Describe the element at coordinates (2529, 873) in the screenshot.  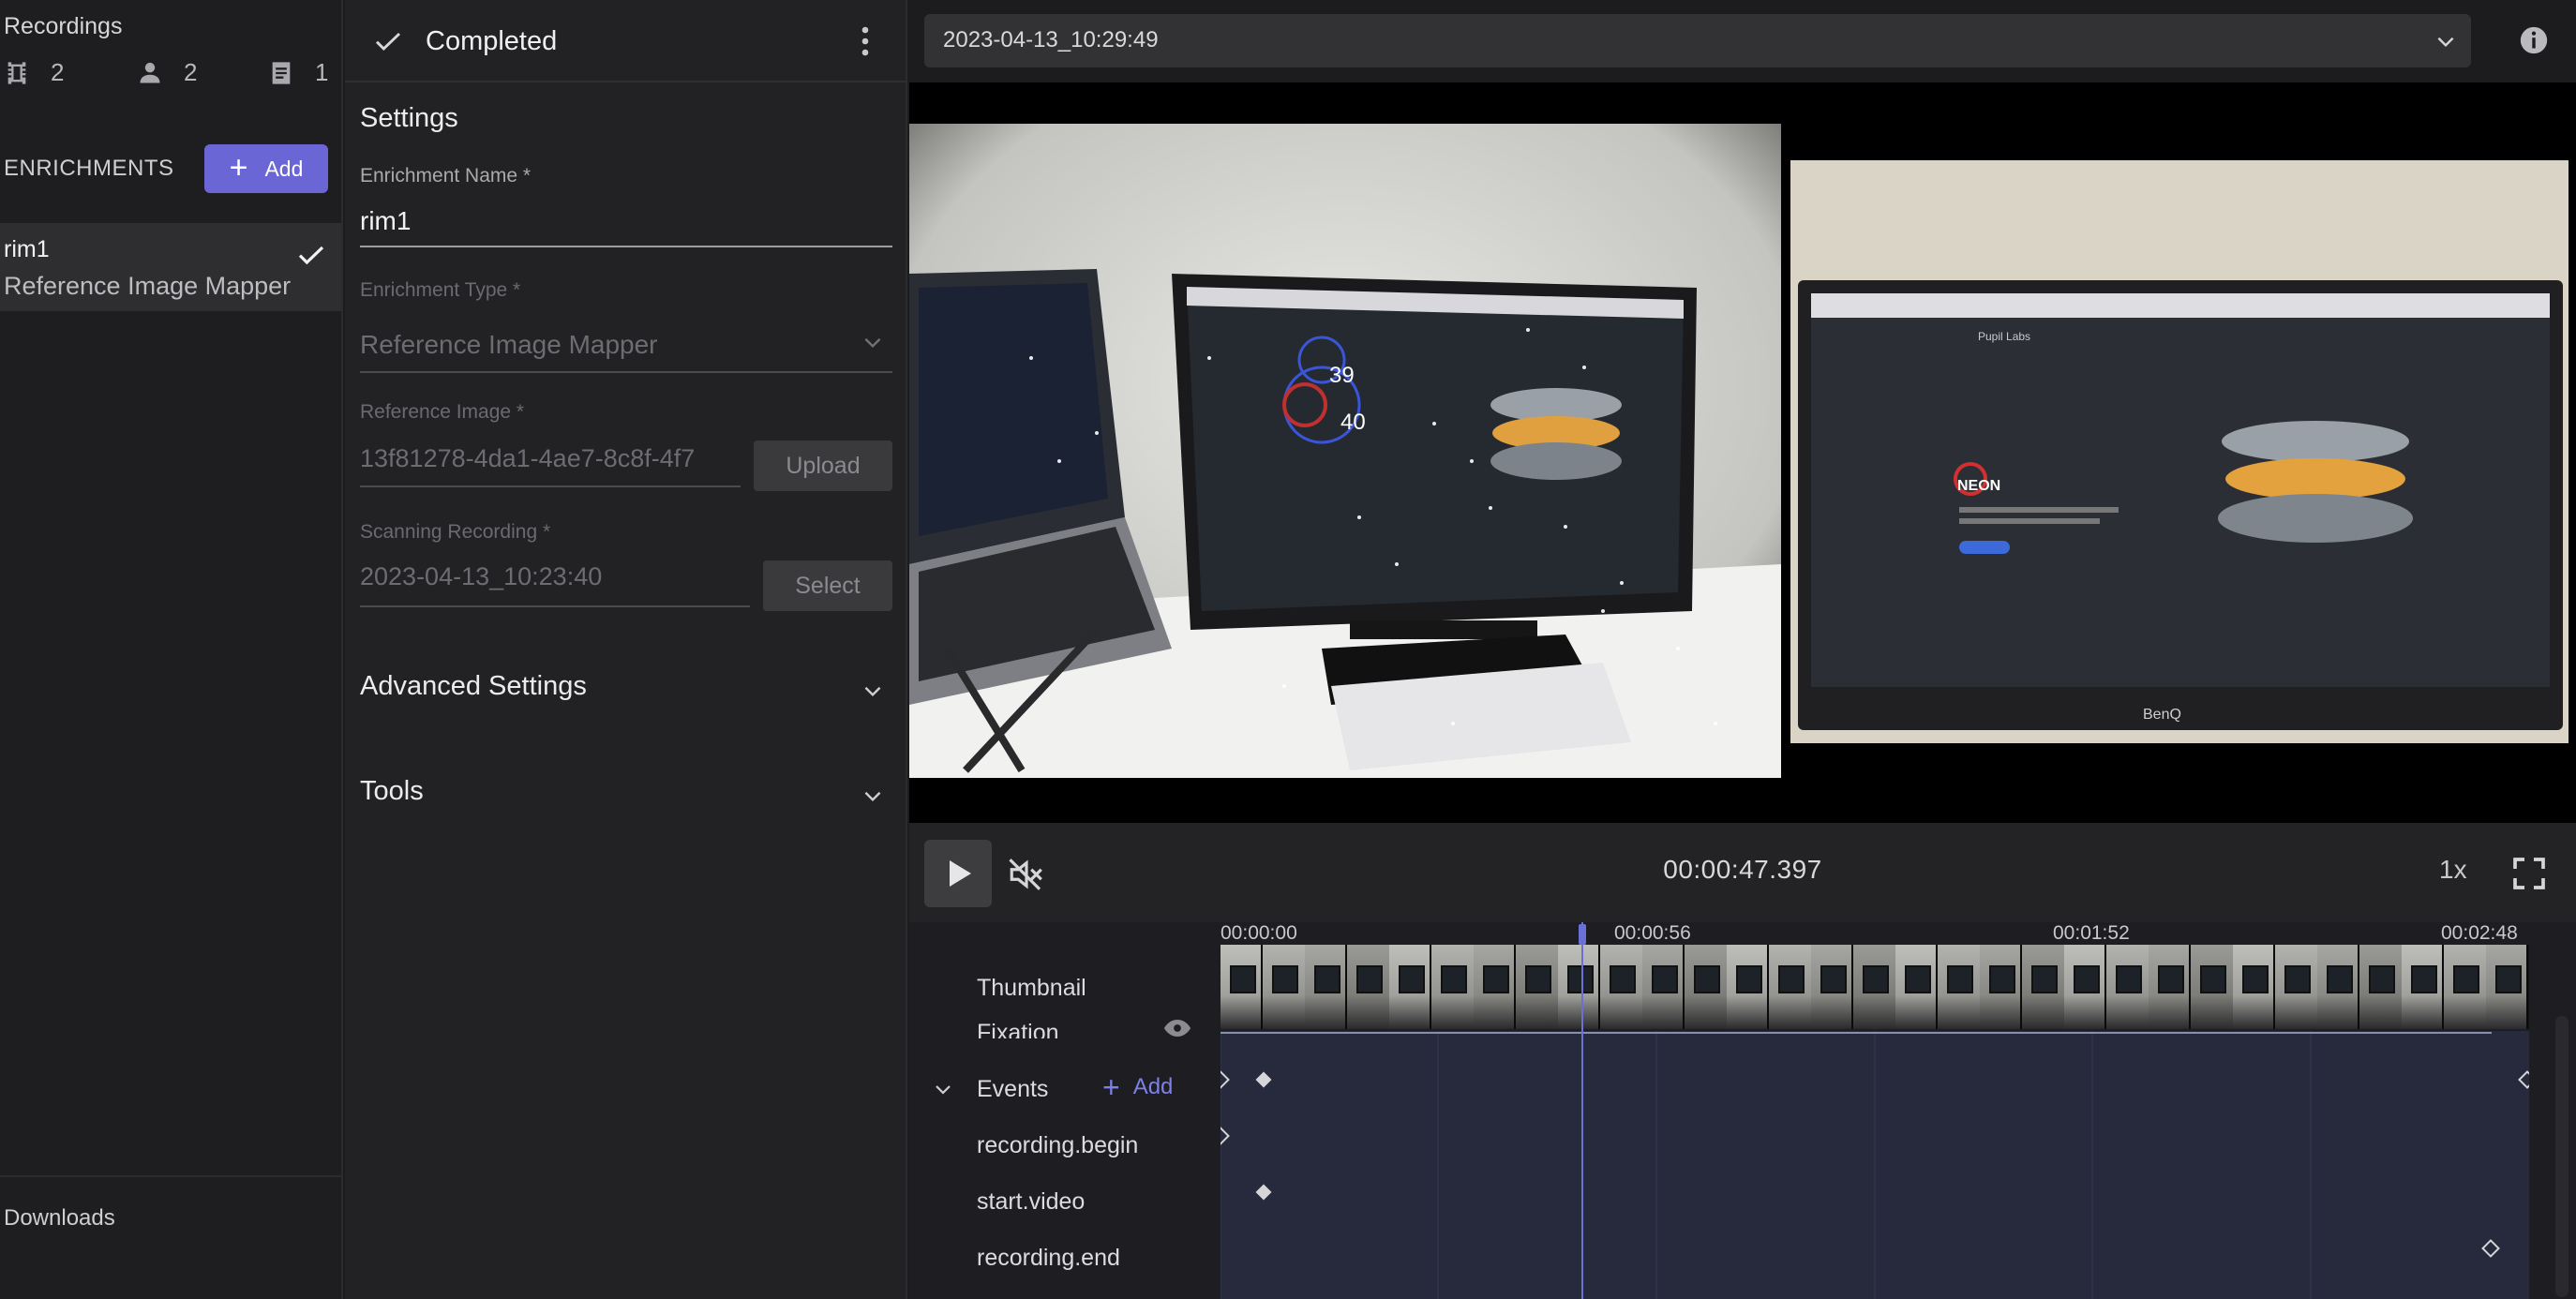
I see `fullscreen-icon` at that location.